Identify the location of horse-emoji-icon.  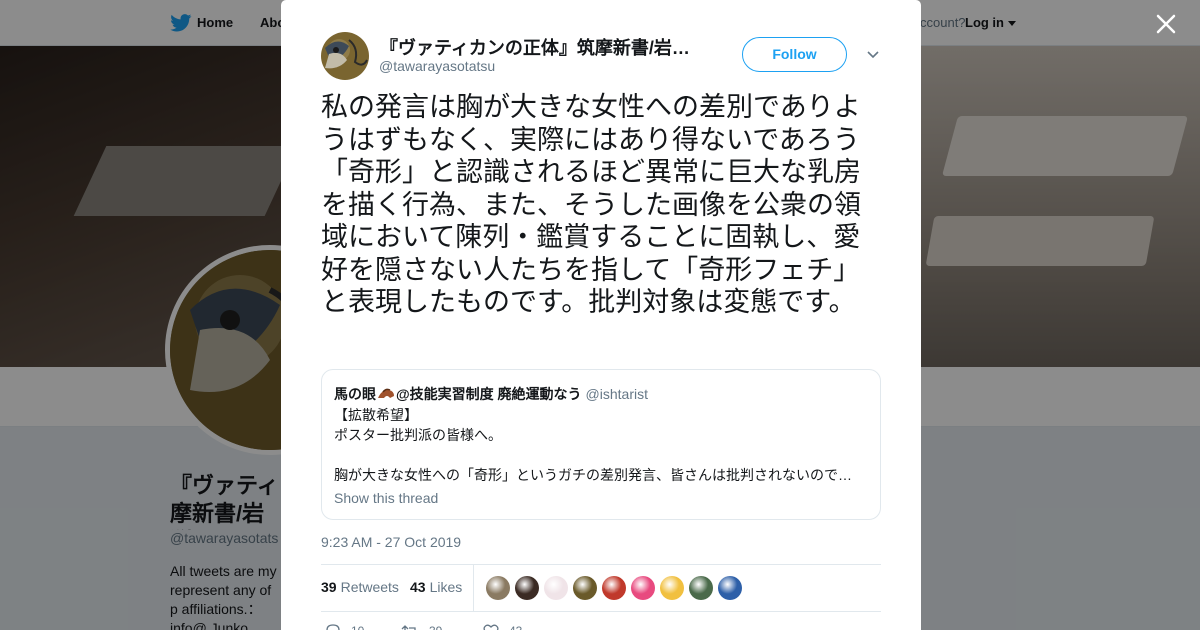
(386, 393).